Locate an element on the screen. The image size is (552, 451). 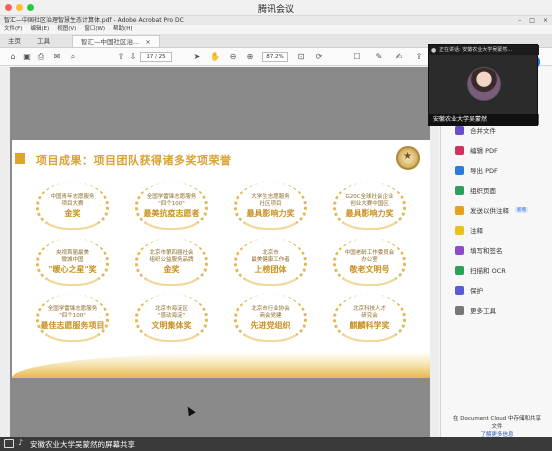
menu-edit: 编辑(E) is located at coordinates (39, 29).